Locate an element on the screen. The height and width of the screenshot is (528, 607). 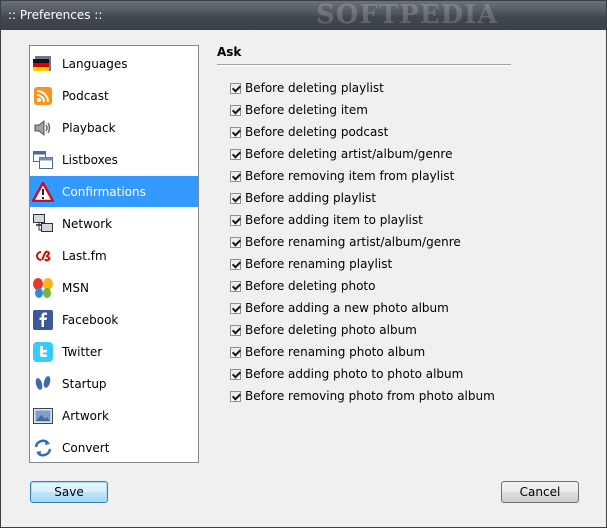
section-title: Ask is located at coordinates (229, 52).